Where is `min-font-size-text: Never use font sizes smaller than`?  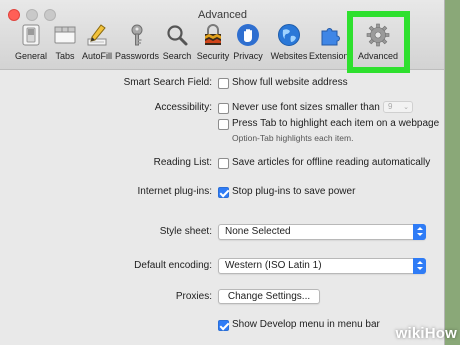 min-font-size-text: Never use font sizes smaller than is located at coordinates (306, 107).